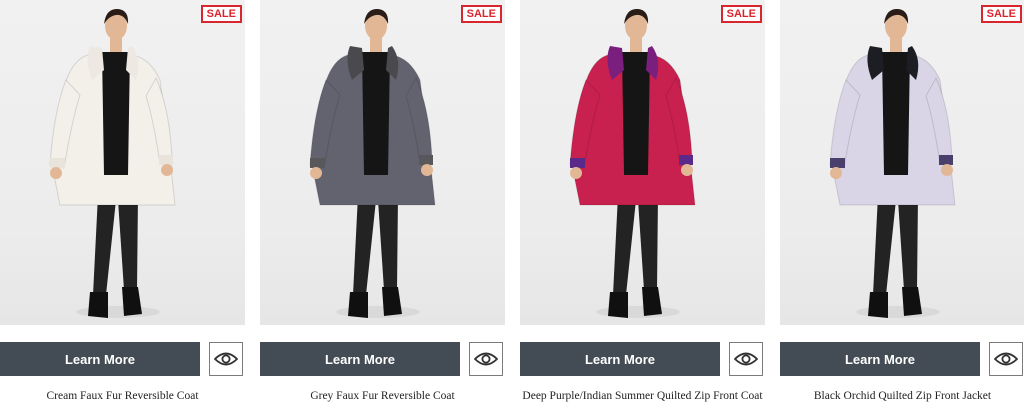 The height and width of the screenshot is (412, 1024). I want to click on product-name: Cream Faux Fur Reversible Coat, so click(127, 396).